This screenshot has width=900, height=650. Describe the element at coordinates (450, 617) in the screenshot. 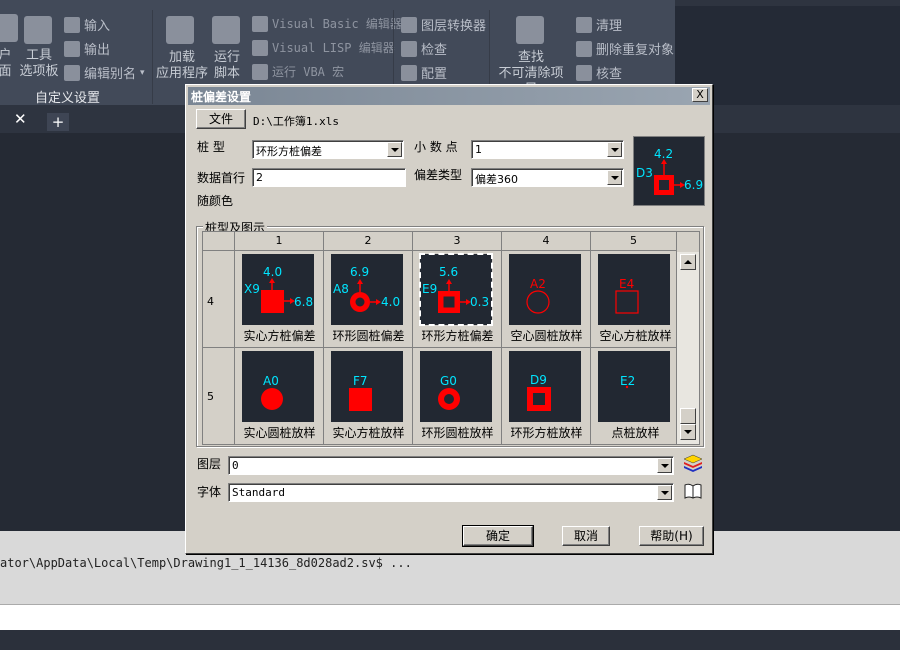

I see `command-input` at that location.